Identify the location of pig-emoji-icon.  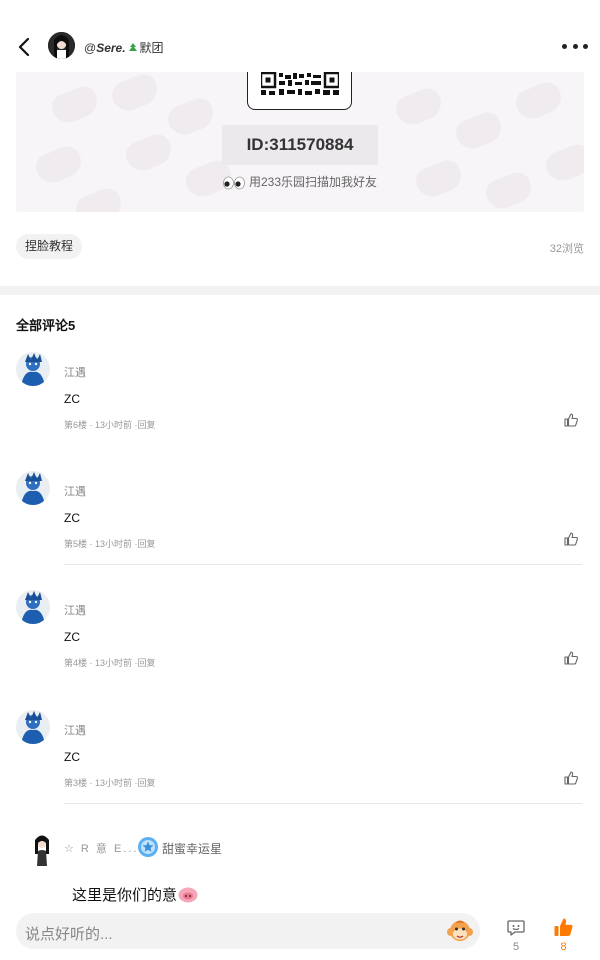
(188, 894).